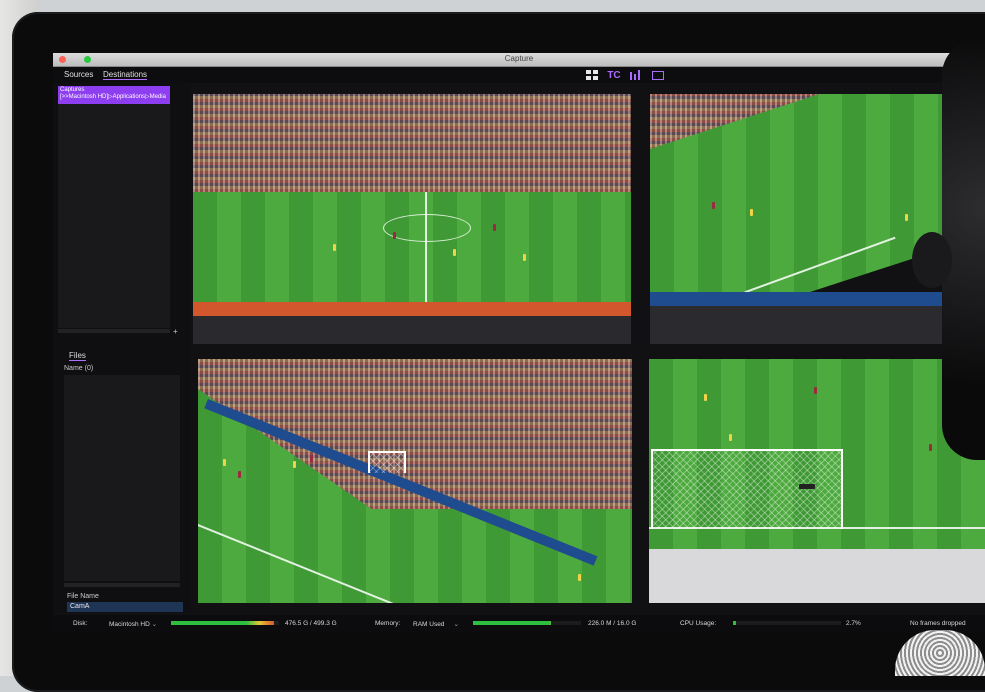 This screenshot has height=692, width=985. I want to click on frames-status: No frames dropped, so click(938, 623).